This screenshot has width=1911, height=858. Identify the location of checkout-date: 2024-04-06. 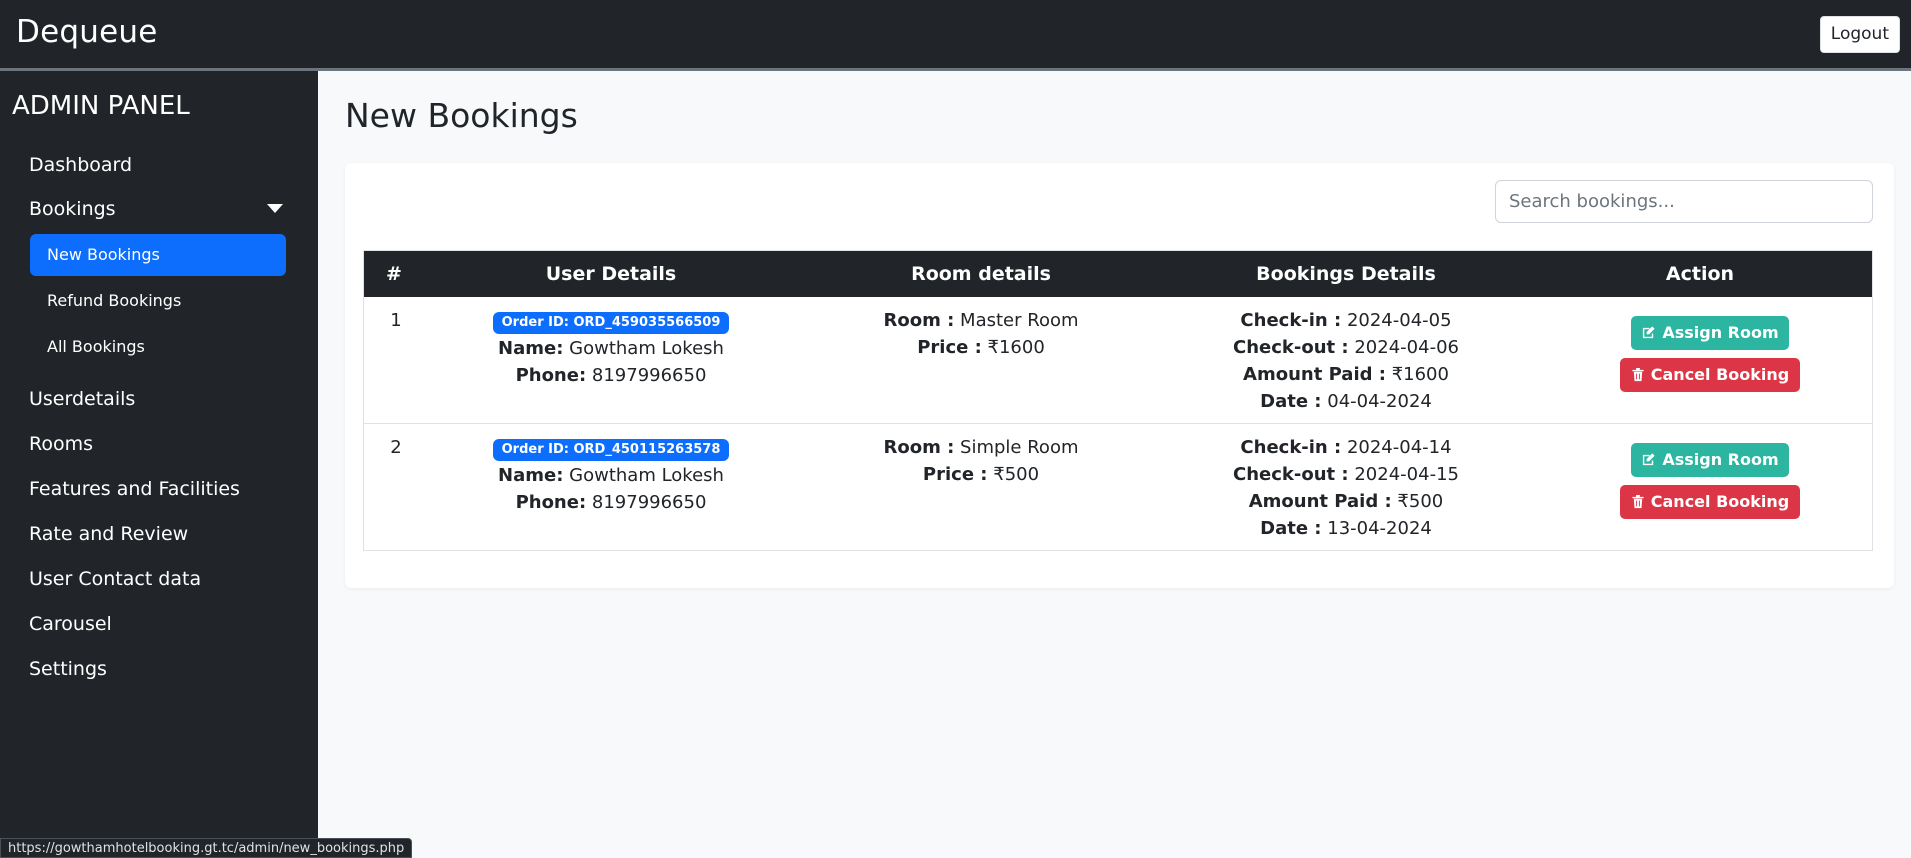
(1406, 347).